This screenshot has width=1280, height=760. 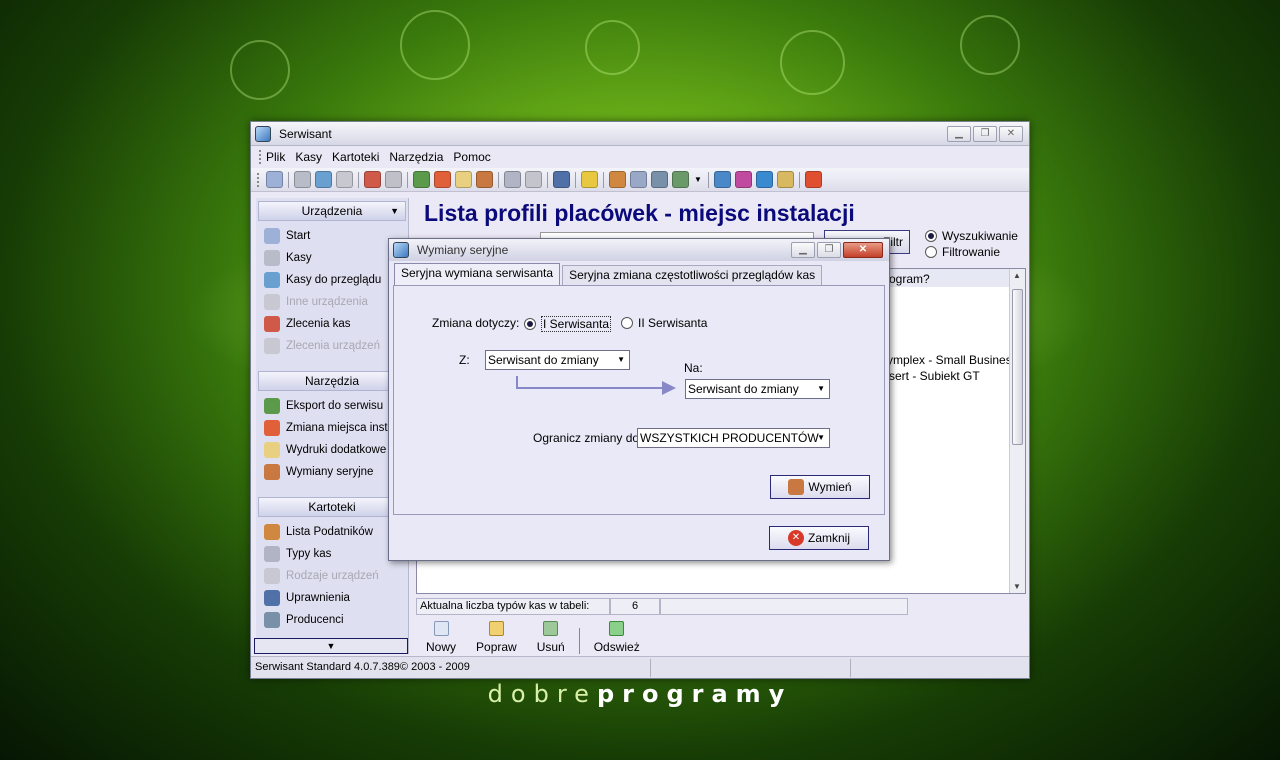 What do you see at coordinates (551, 628) in the screenshot?
I see `recycle-bin-icon` at bounding box center [551, 628].